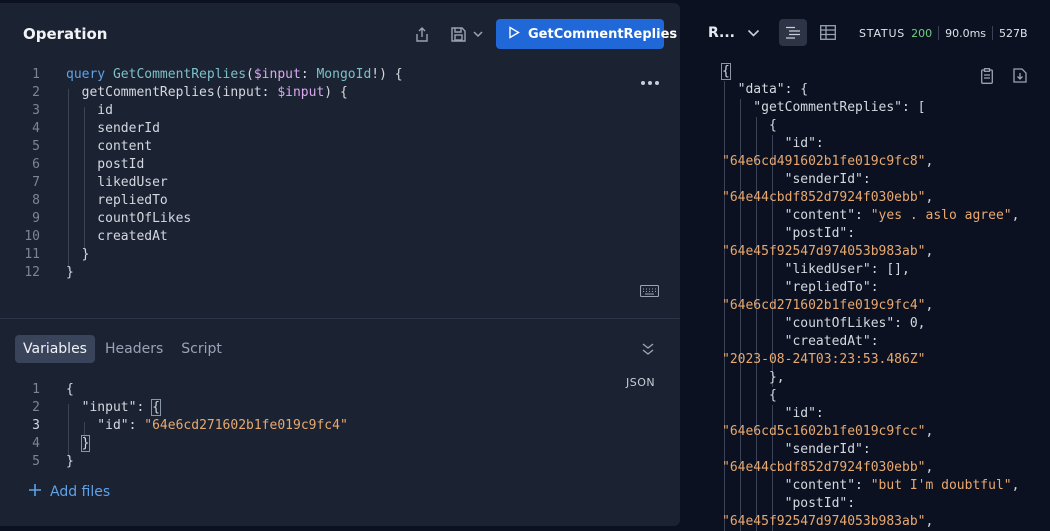 This screenshot has height=531, width=1050. Describe the element at coordinates (36, 128) in the screenshot. I see `line-number: 4` at that location.